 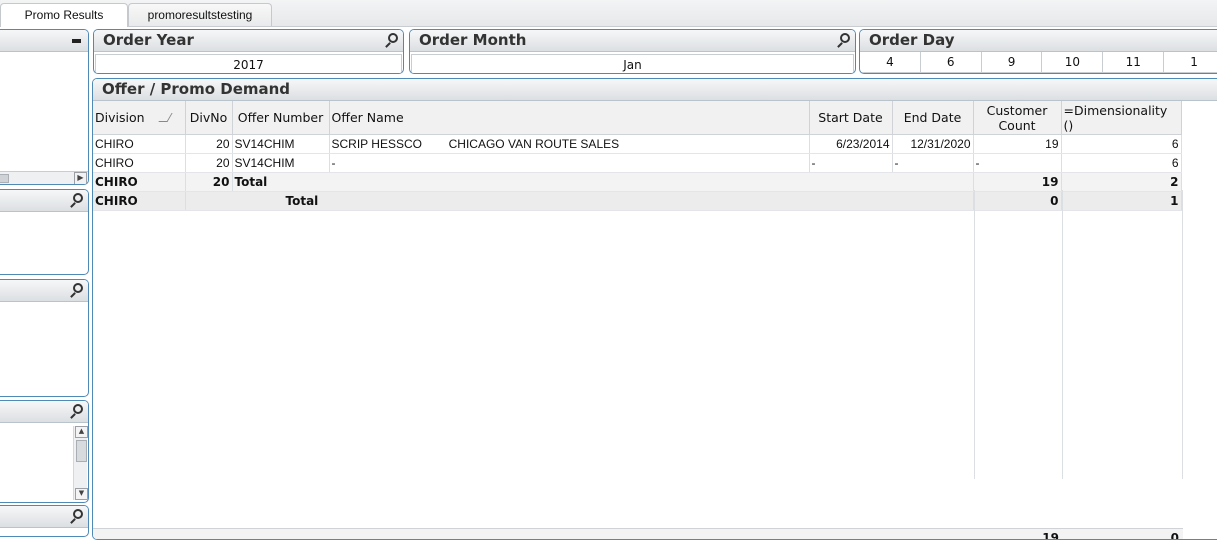 What do you see at coordinates (1017, 201) in the screenshot?
I see `subtotal-customer-count: 0` at bounding box center [1017, 201].